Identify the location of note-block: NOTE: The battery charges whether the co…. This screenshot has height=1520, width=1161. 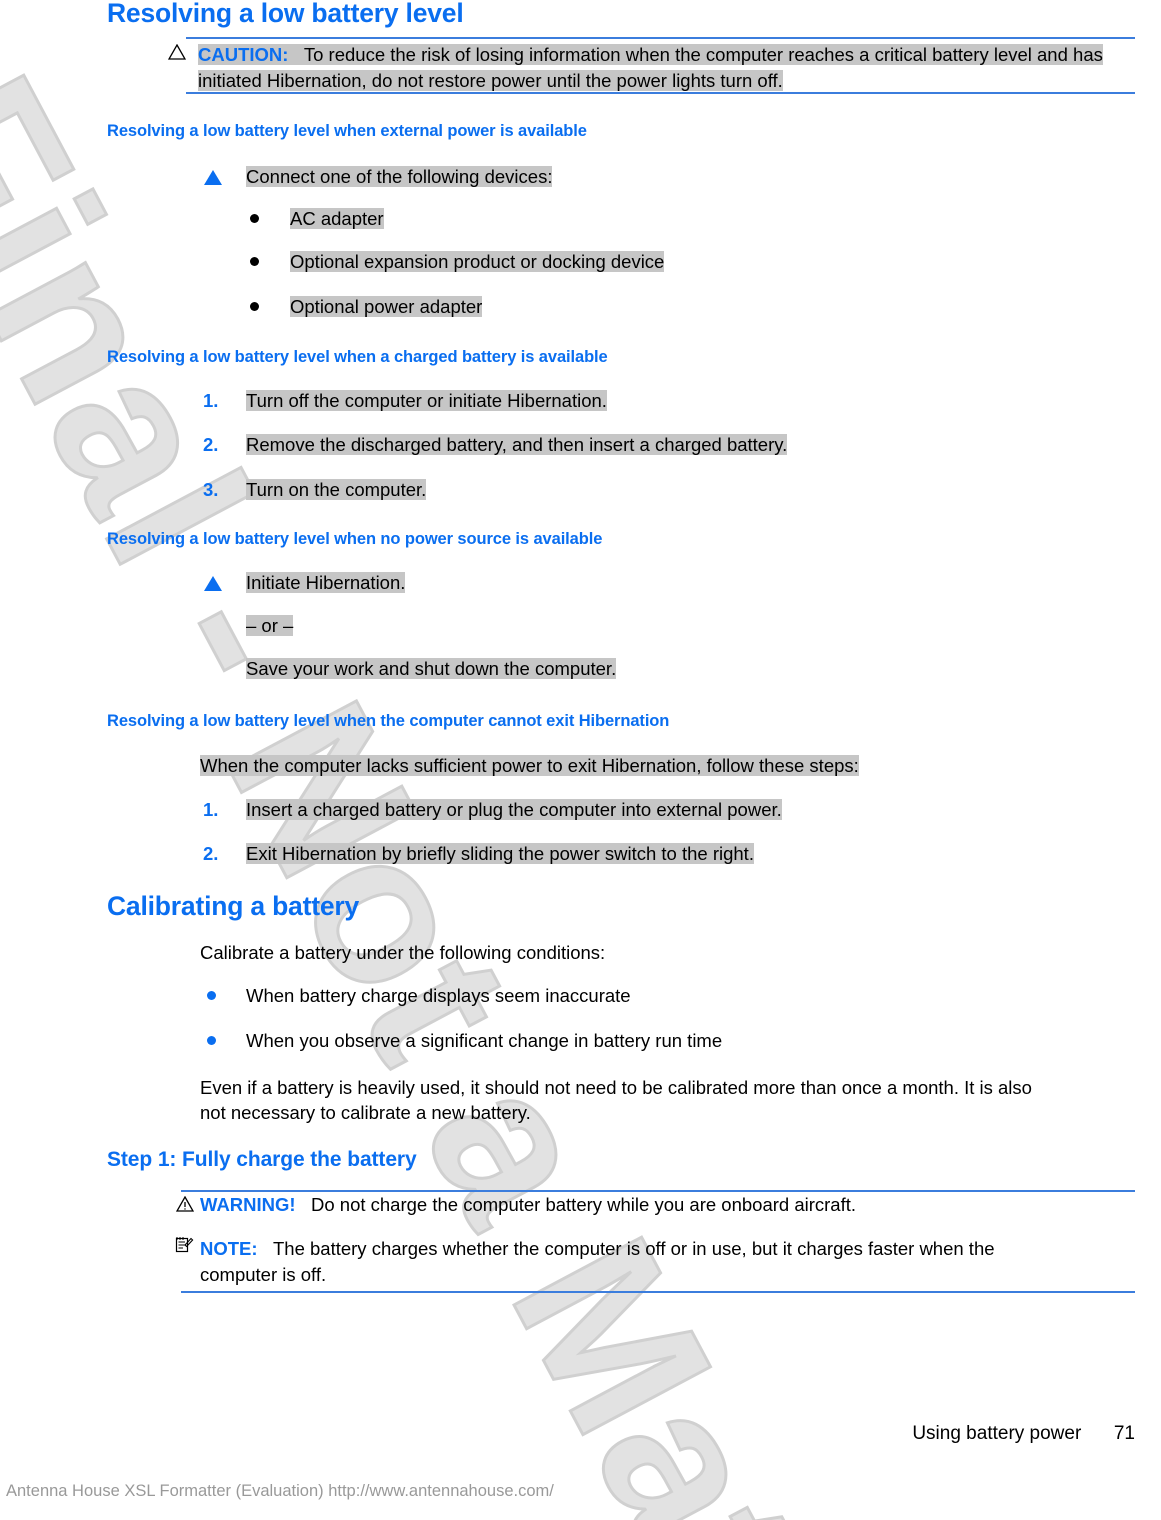
(670, 1249).